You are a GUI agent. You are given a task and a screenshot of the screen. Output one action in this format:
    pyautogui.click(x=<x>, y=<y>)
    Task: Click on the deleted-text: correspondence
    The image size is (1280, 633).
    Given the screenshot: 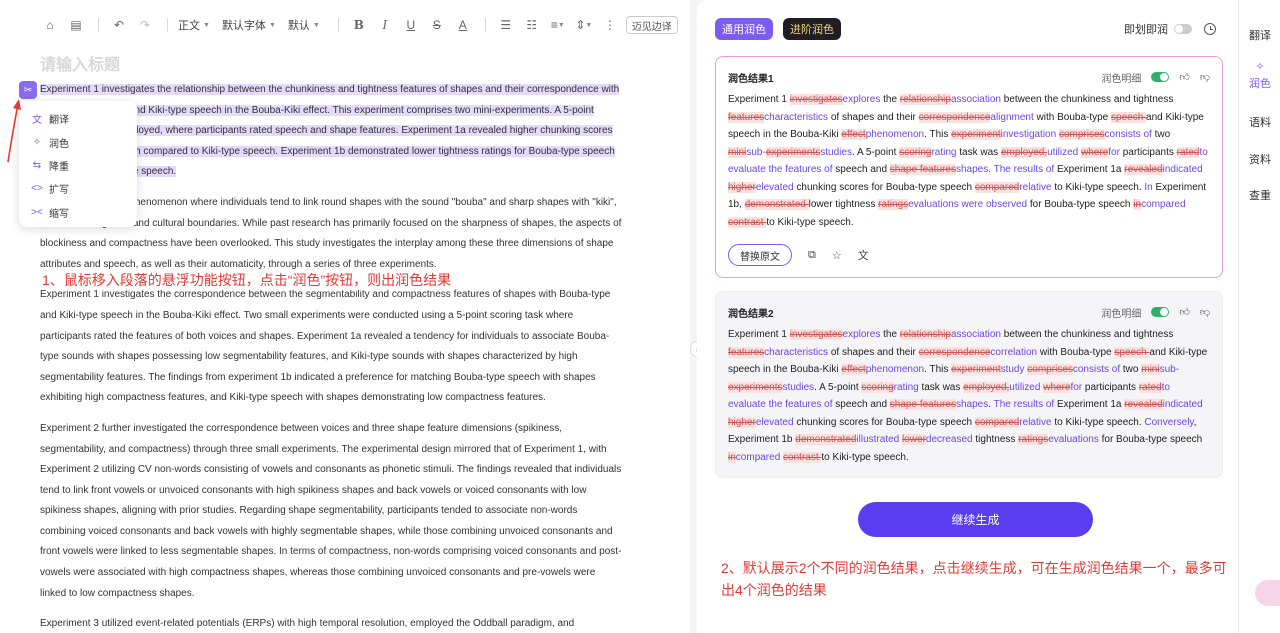 What is the action you would take?
    pyautogui.click(x=954, y=117)
    